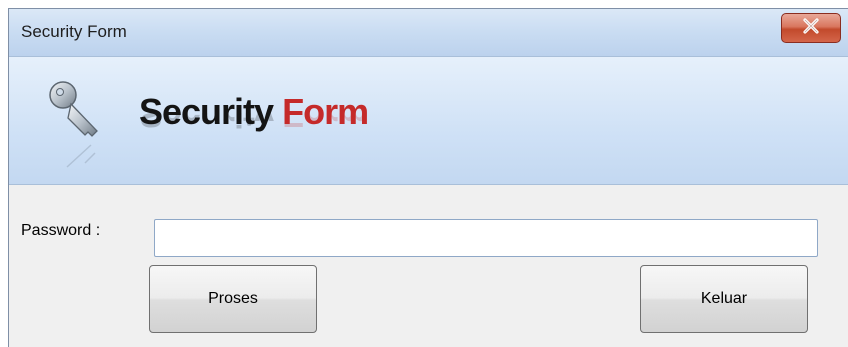  Describe the element at coordinates (77, 127) in the screenshot. I see `key-icon` at that location.